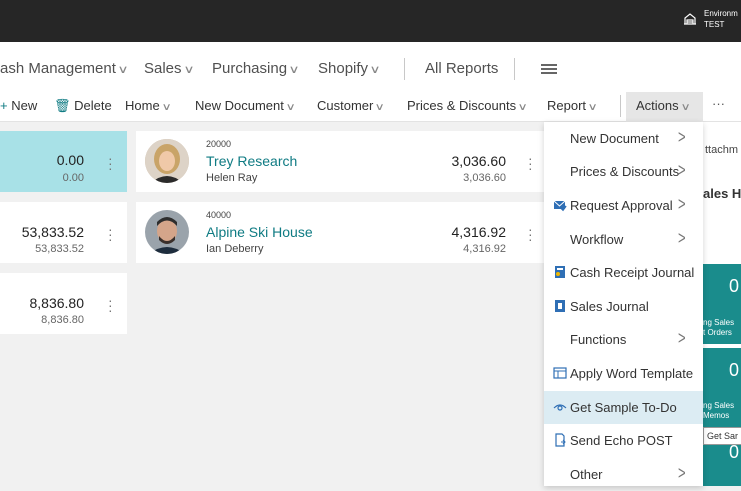  I want to click on menu-item-functions: Functions >, so click(623, 339).